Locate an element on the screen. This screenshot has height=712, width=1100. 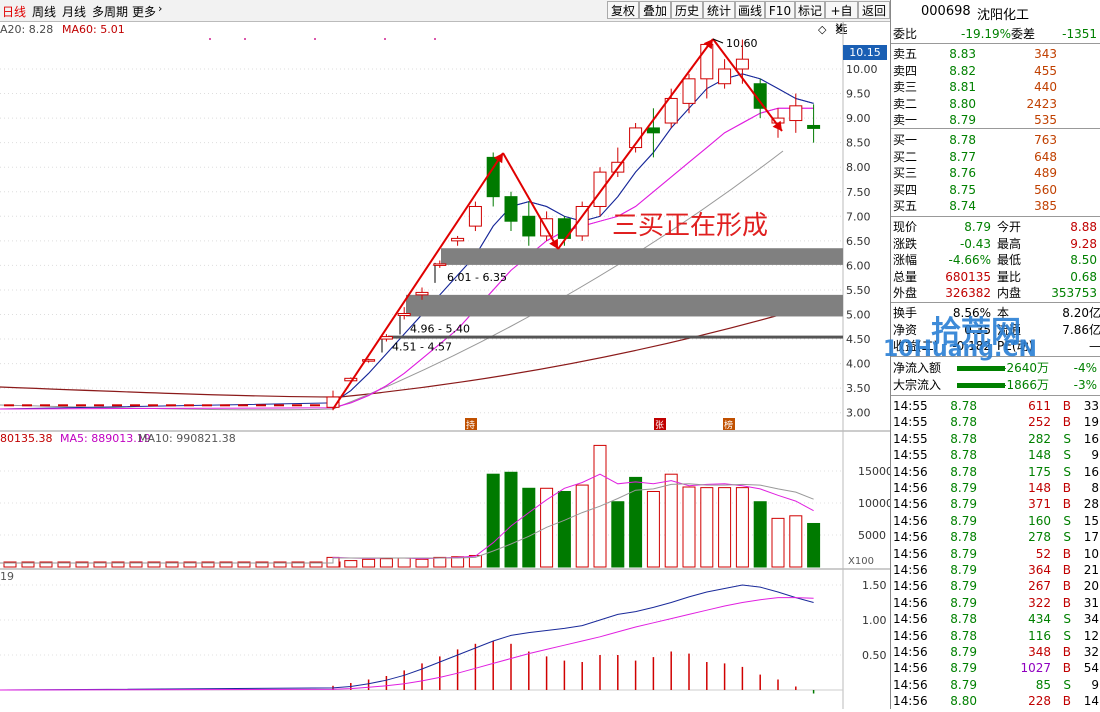
tick-count: 19 is located at coordinates (1091, 422).